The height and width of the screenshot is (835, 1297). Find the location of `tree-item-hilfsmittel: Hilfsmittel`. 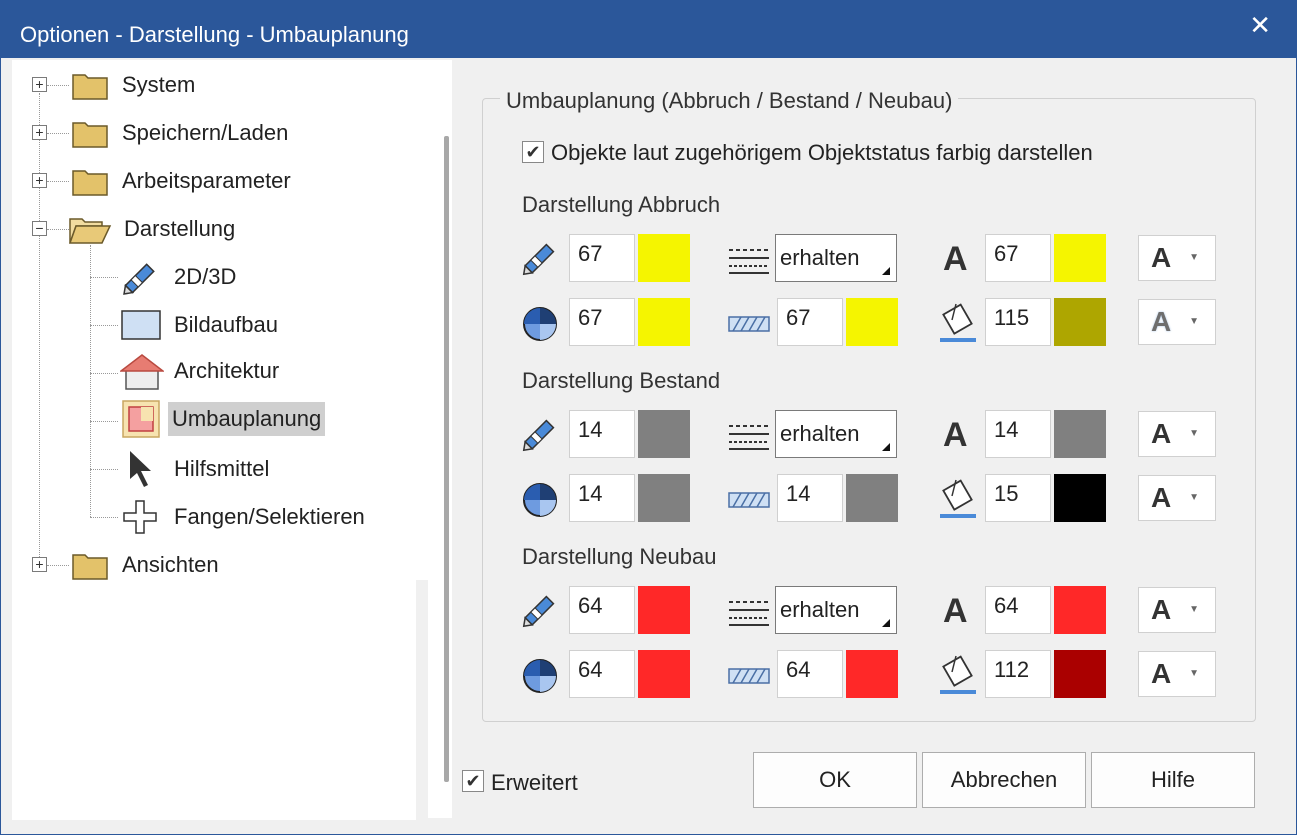

tree-item-hilfsmittel: Hilfsmittel is located at coordinates (196, 469).